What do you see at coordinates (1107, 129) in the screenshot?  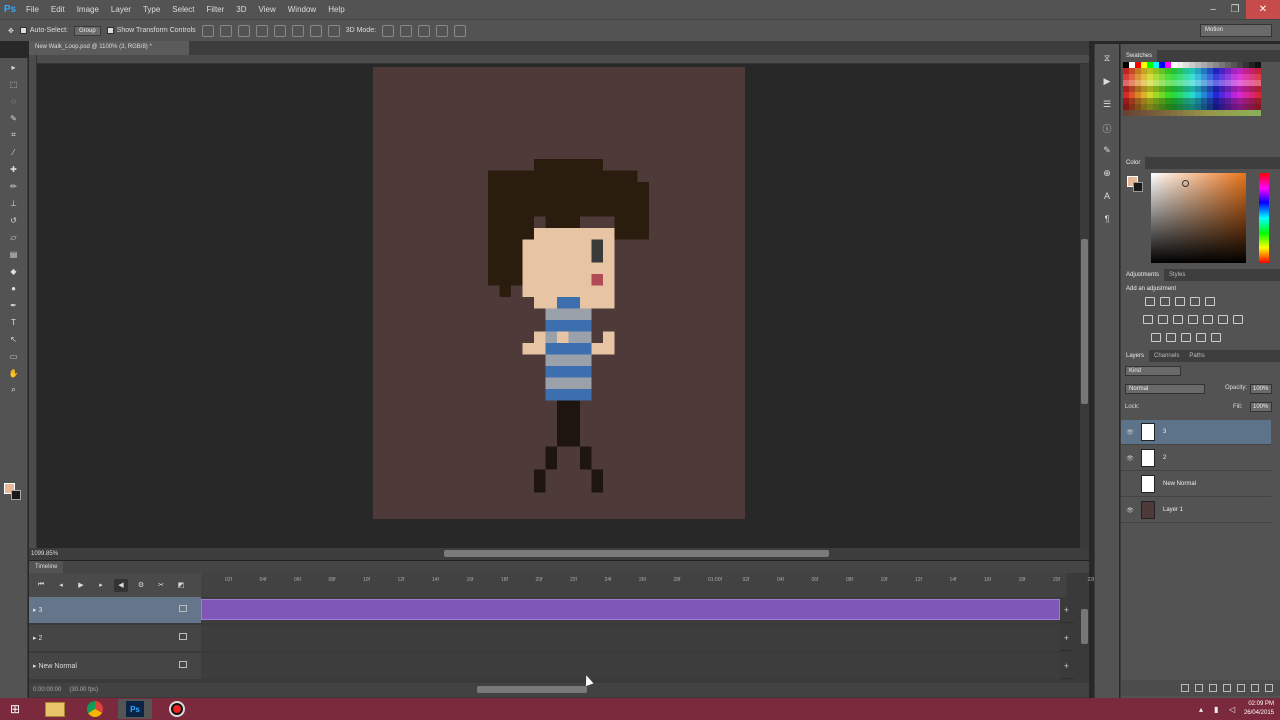 I see `info-icon: ⓘ` at bounding box center [1107, 129].